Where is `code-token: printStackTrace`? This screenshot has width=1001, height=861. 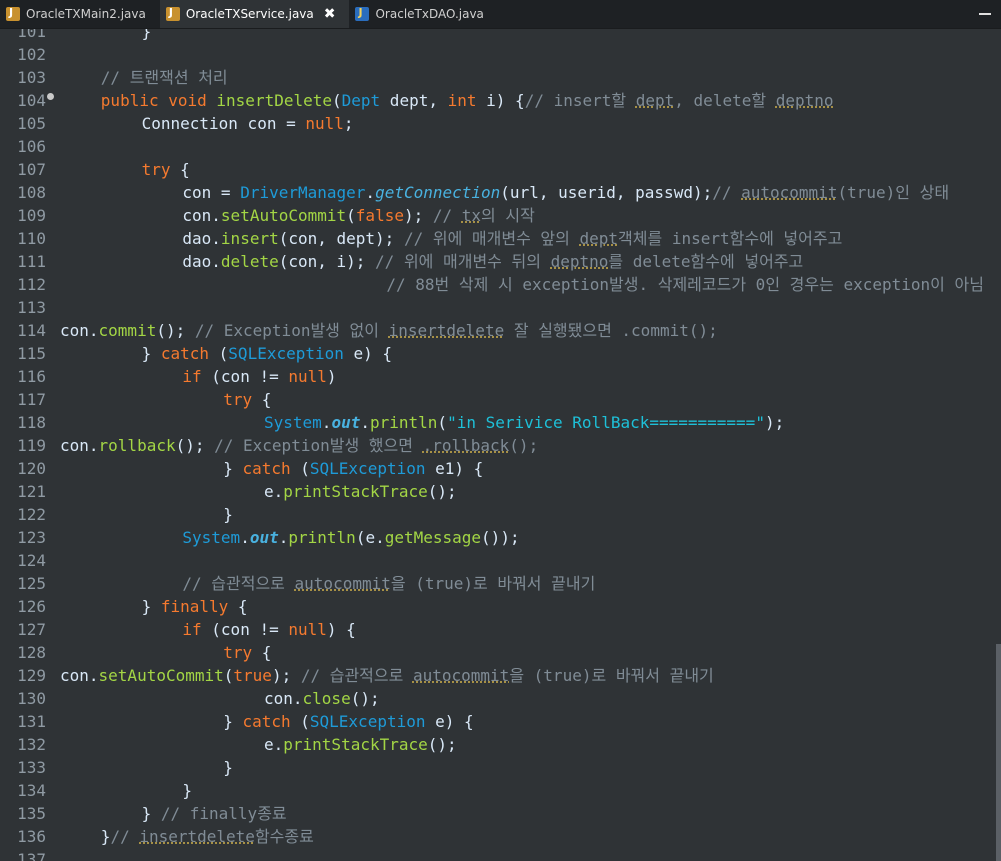 code-token: printStackTrace is located at coordinates (355, 744).